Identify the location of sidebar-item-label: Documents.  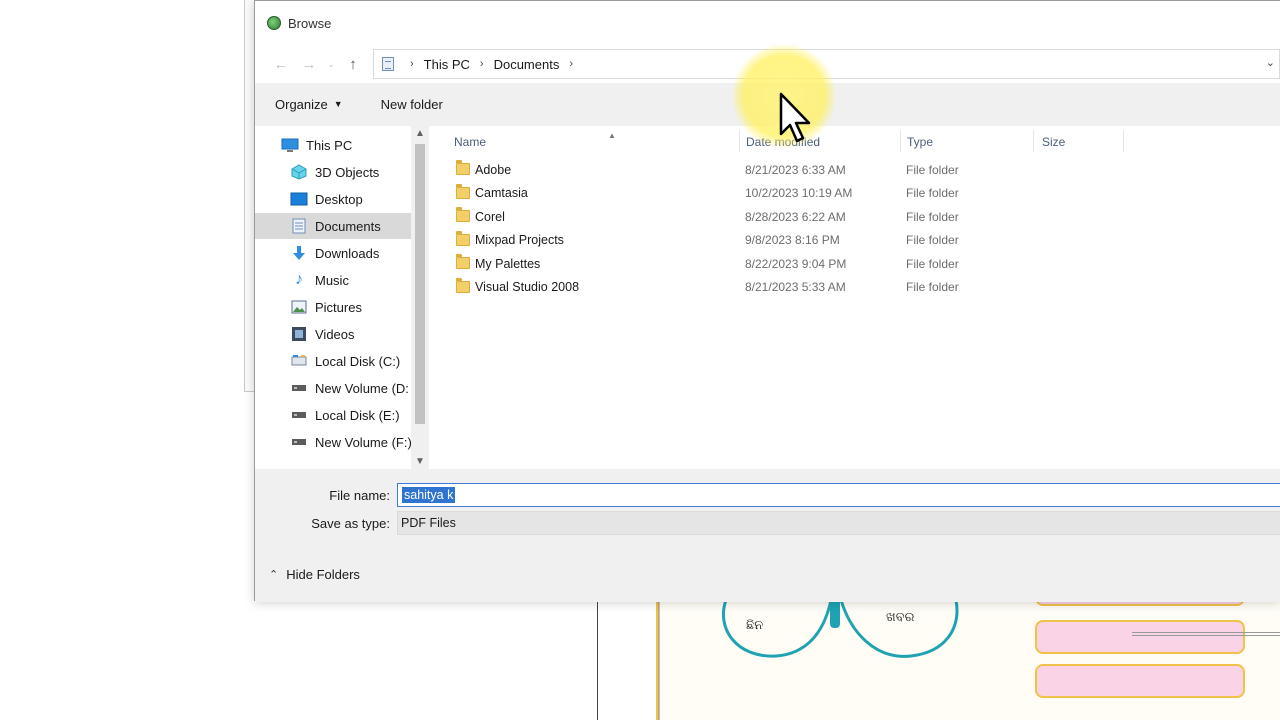
(348, 226).